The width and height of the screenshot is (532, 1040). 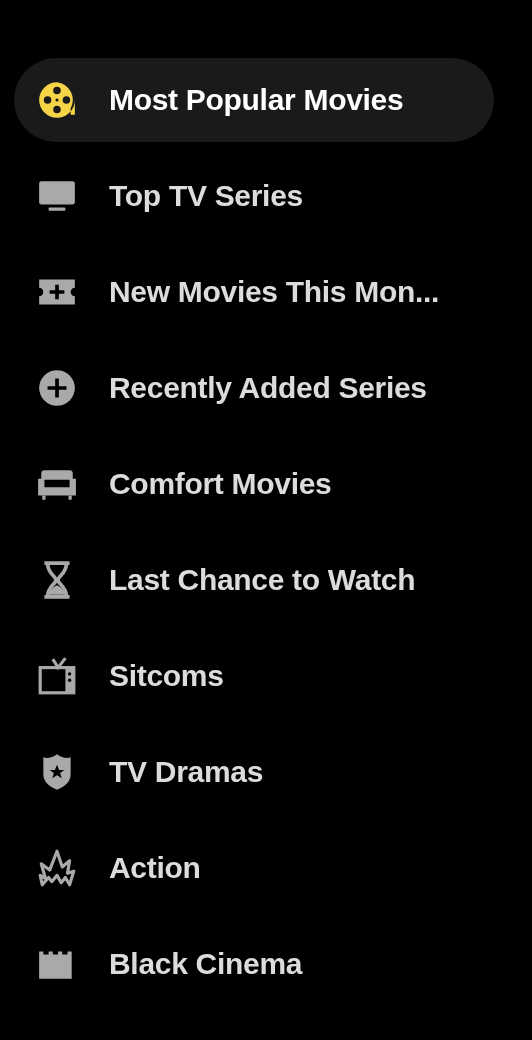 I want to click on menu-item: TV Dramas, so click(x=254, y=772).